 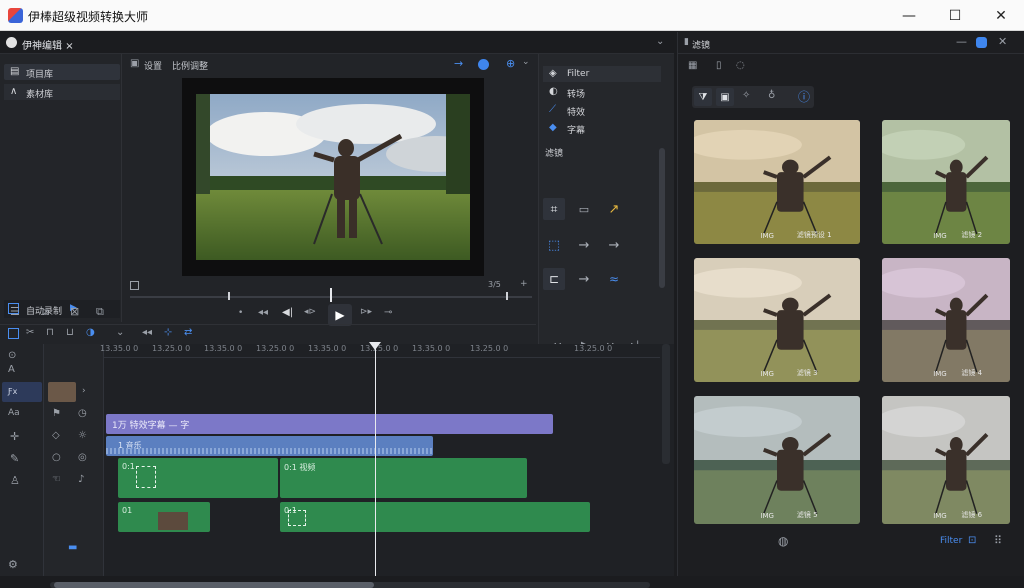 What do you see at coordinates (100, 312) in the screenshot?
I see `copy-icon: ⧉` at bounding box center [100, 312].